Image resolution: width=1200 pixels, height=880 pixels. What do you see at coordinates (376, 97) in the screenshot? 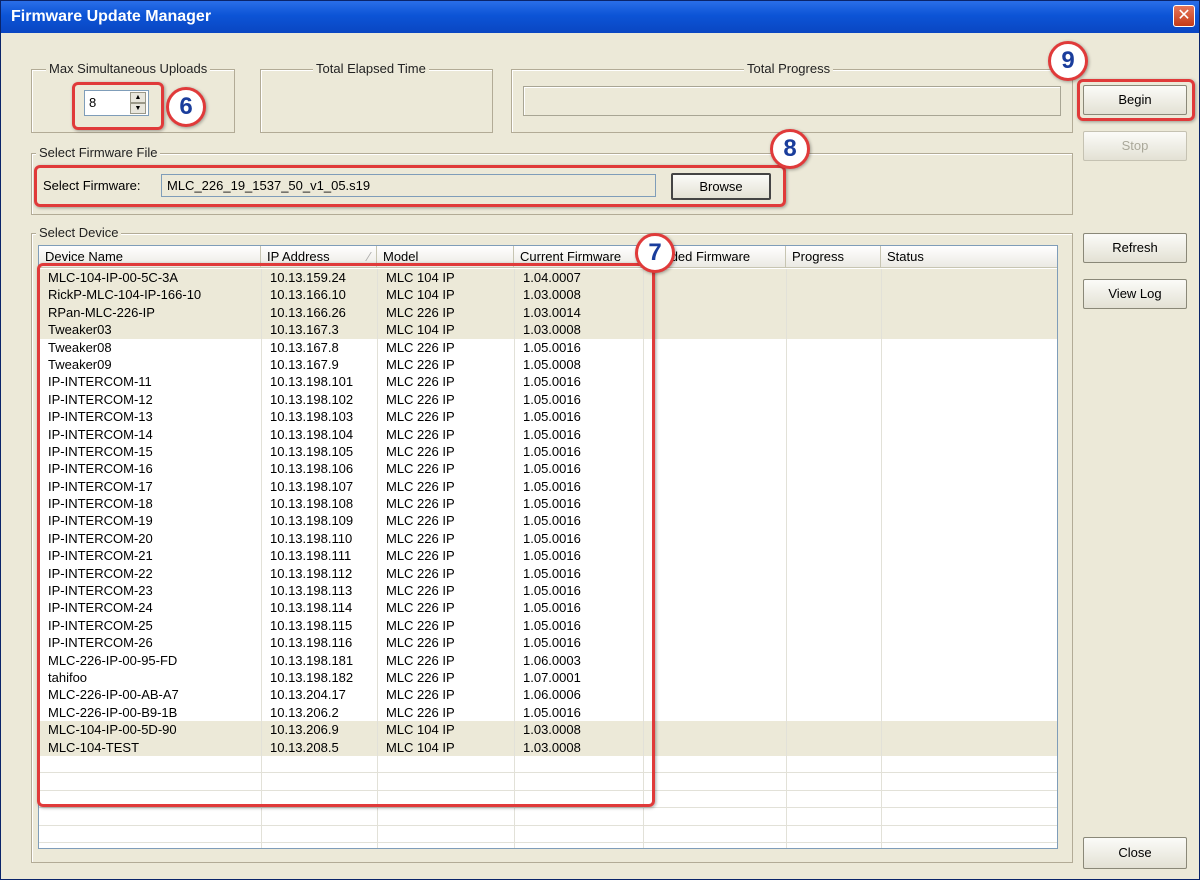
I see `elapsed-time-group: Total Elapsed Time` at bounding box center [376, 97].